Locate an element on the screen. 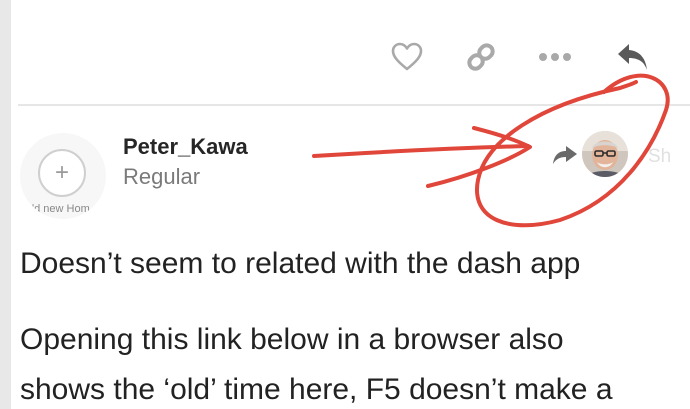 The width and height of the screenshot is (690, 409). author-title: Regular is located at coordinates (162, 176).